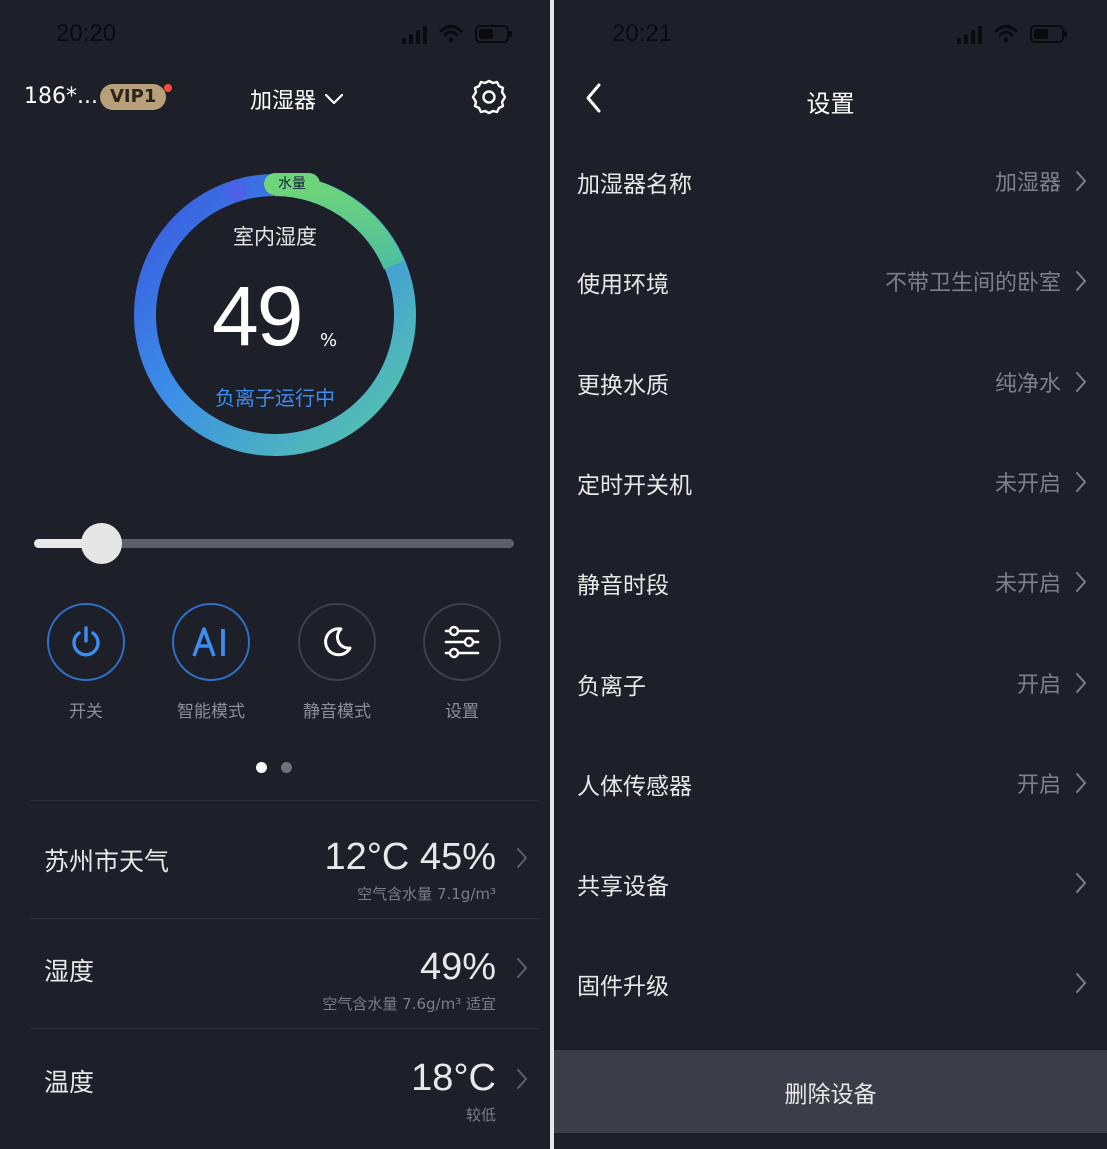  I want to click on temperature-row: 温度 18°C 较低, so click(285, 1097).